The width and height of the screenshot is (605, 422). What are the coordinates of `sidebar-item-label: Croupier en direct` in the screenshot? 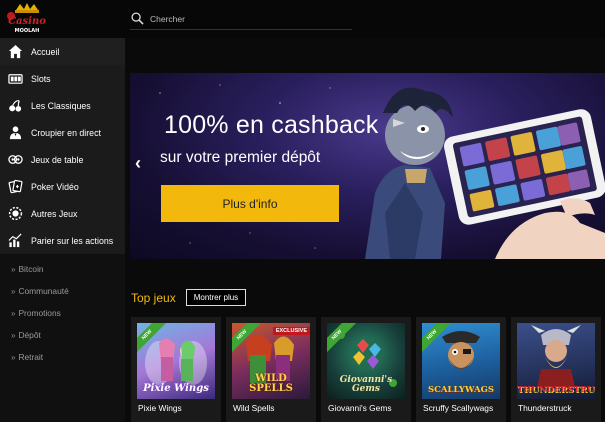 It's located at (66, 132).